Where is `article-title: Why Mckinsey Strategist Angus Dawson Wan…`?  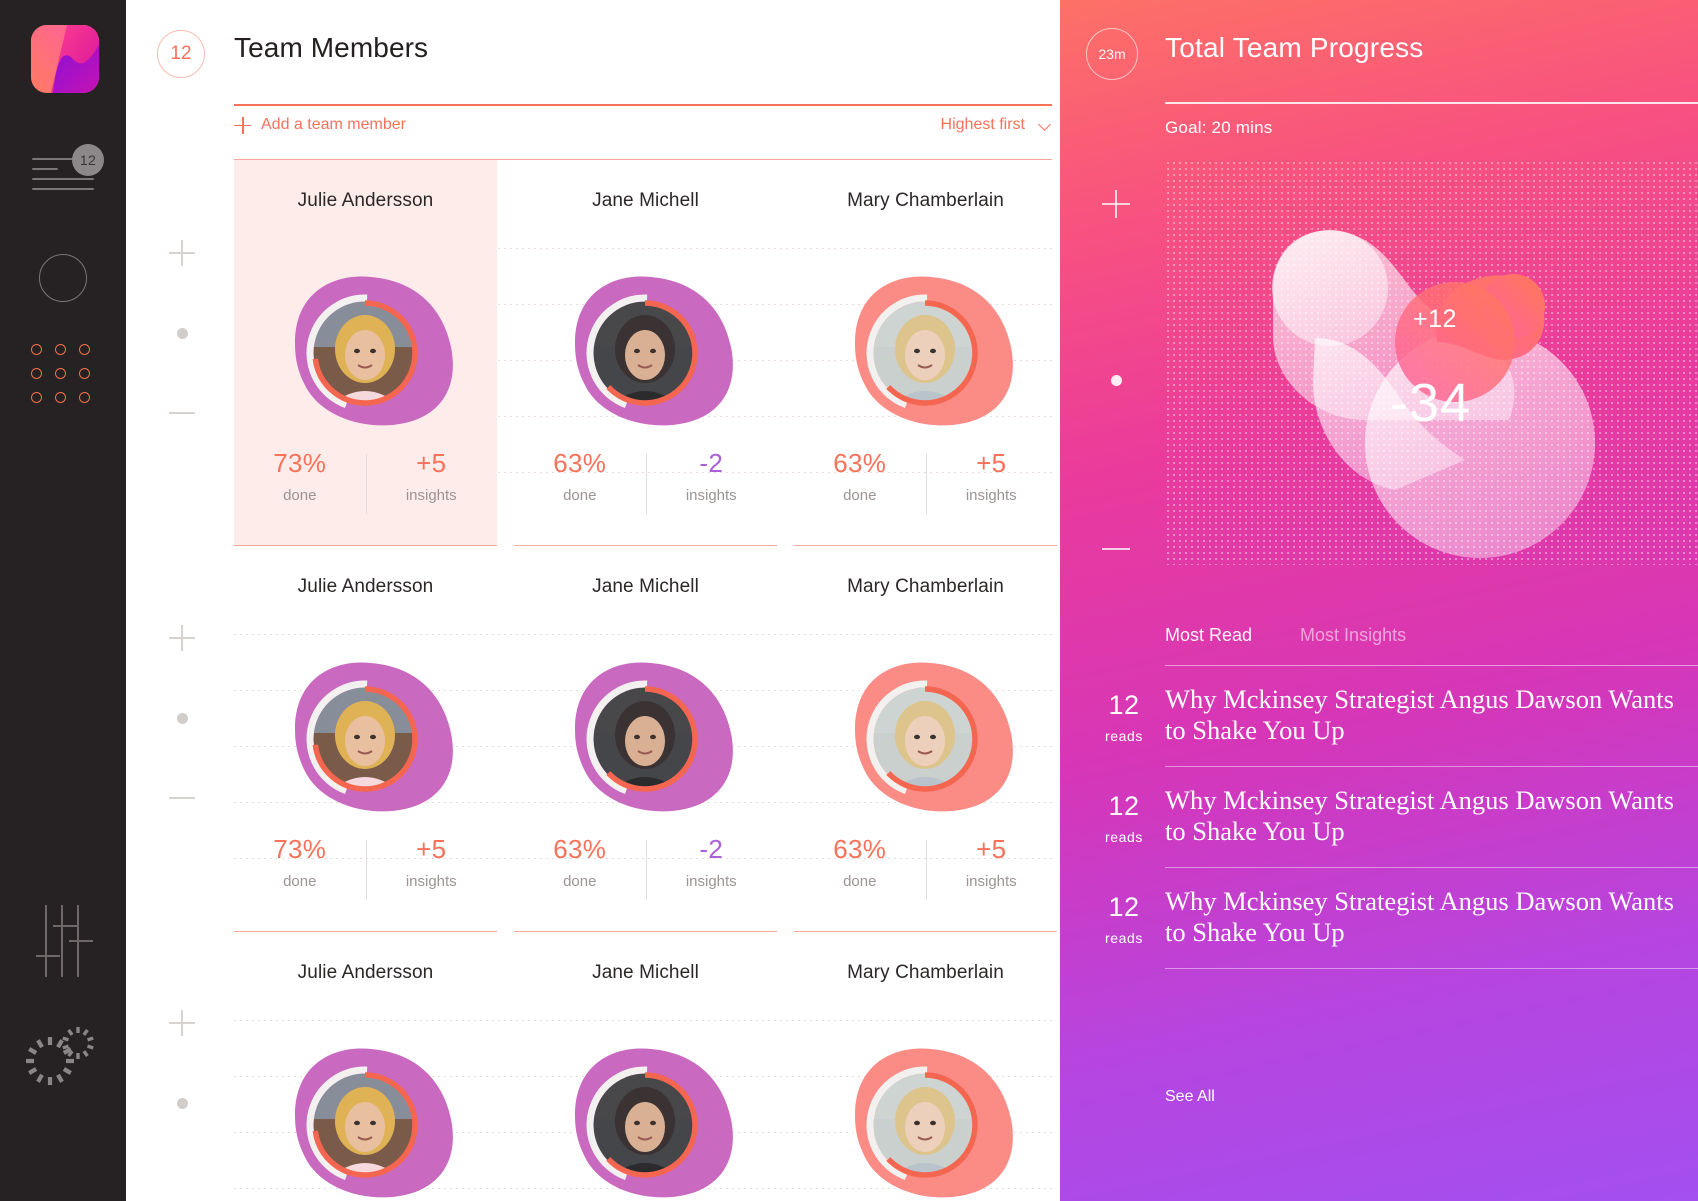 article-title: Why Mckinsey Strategist Angus Dawson Wan… is located at coordinates (1419, 715).